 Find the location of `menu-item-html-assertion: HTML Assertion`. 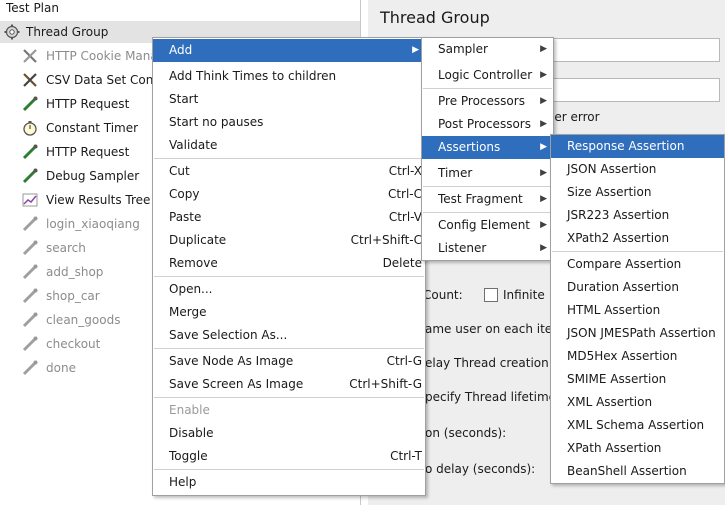

menu-item-html-assertion: HTML Assertion is located at coordinates (637, 310).